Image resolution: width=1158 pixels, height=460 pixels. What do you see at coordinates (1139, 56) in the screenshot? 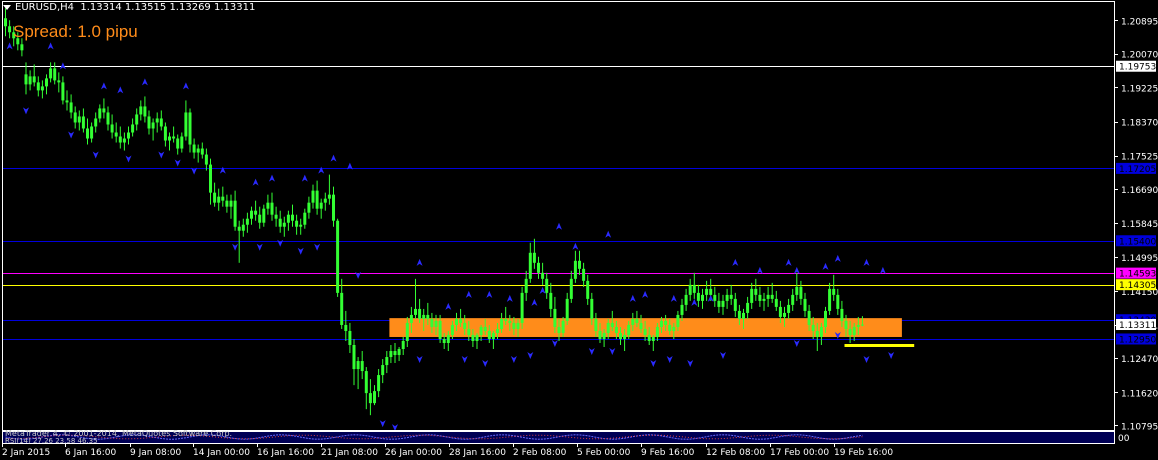
I see `y-tick-label: 1.20070` at bounding box center [1139, 56].